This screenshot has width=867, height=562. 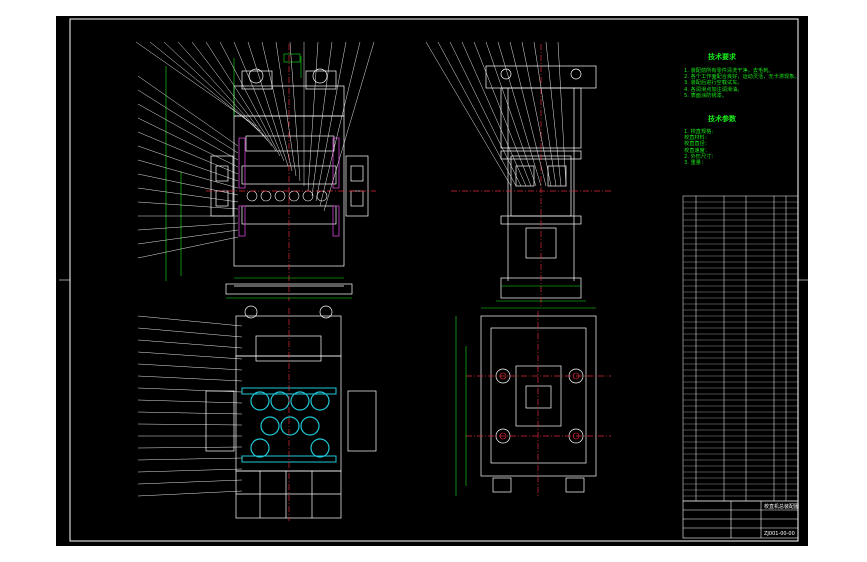 I want to click on front-view-rollers, so click(x=287, y=196).